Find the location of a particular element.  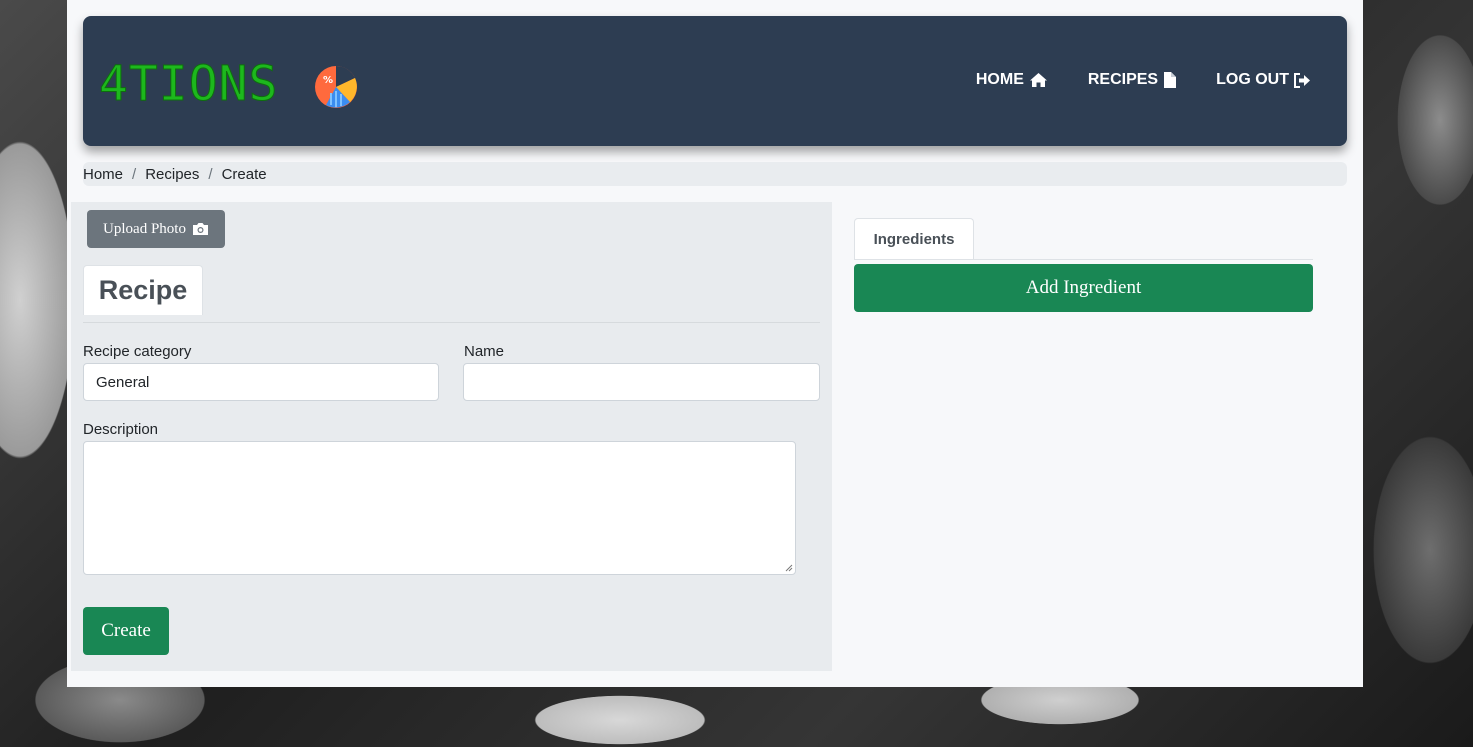

nav-home-link: HOME is located at coordinates (1012, 80).